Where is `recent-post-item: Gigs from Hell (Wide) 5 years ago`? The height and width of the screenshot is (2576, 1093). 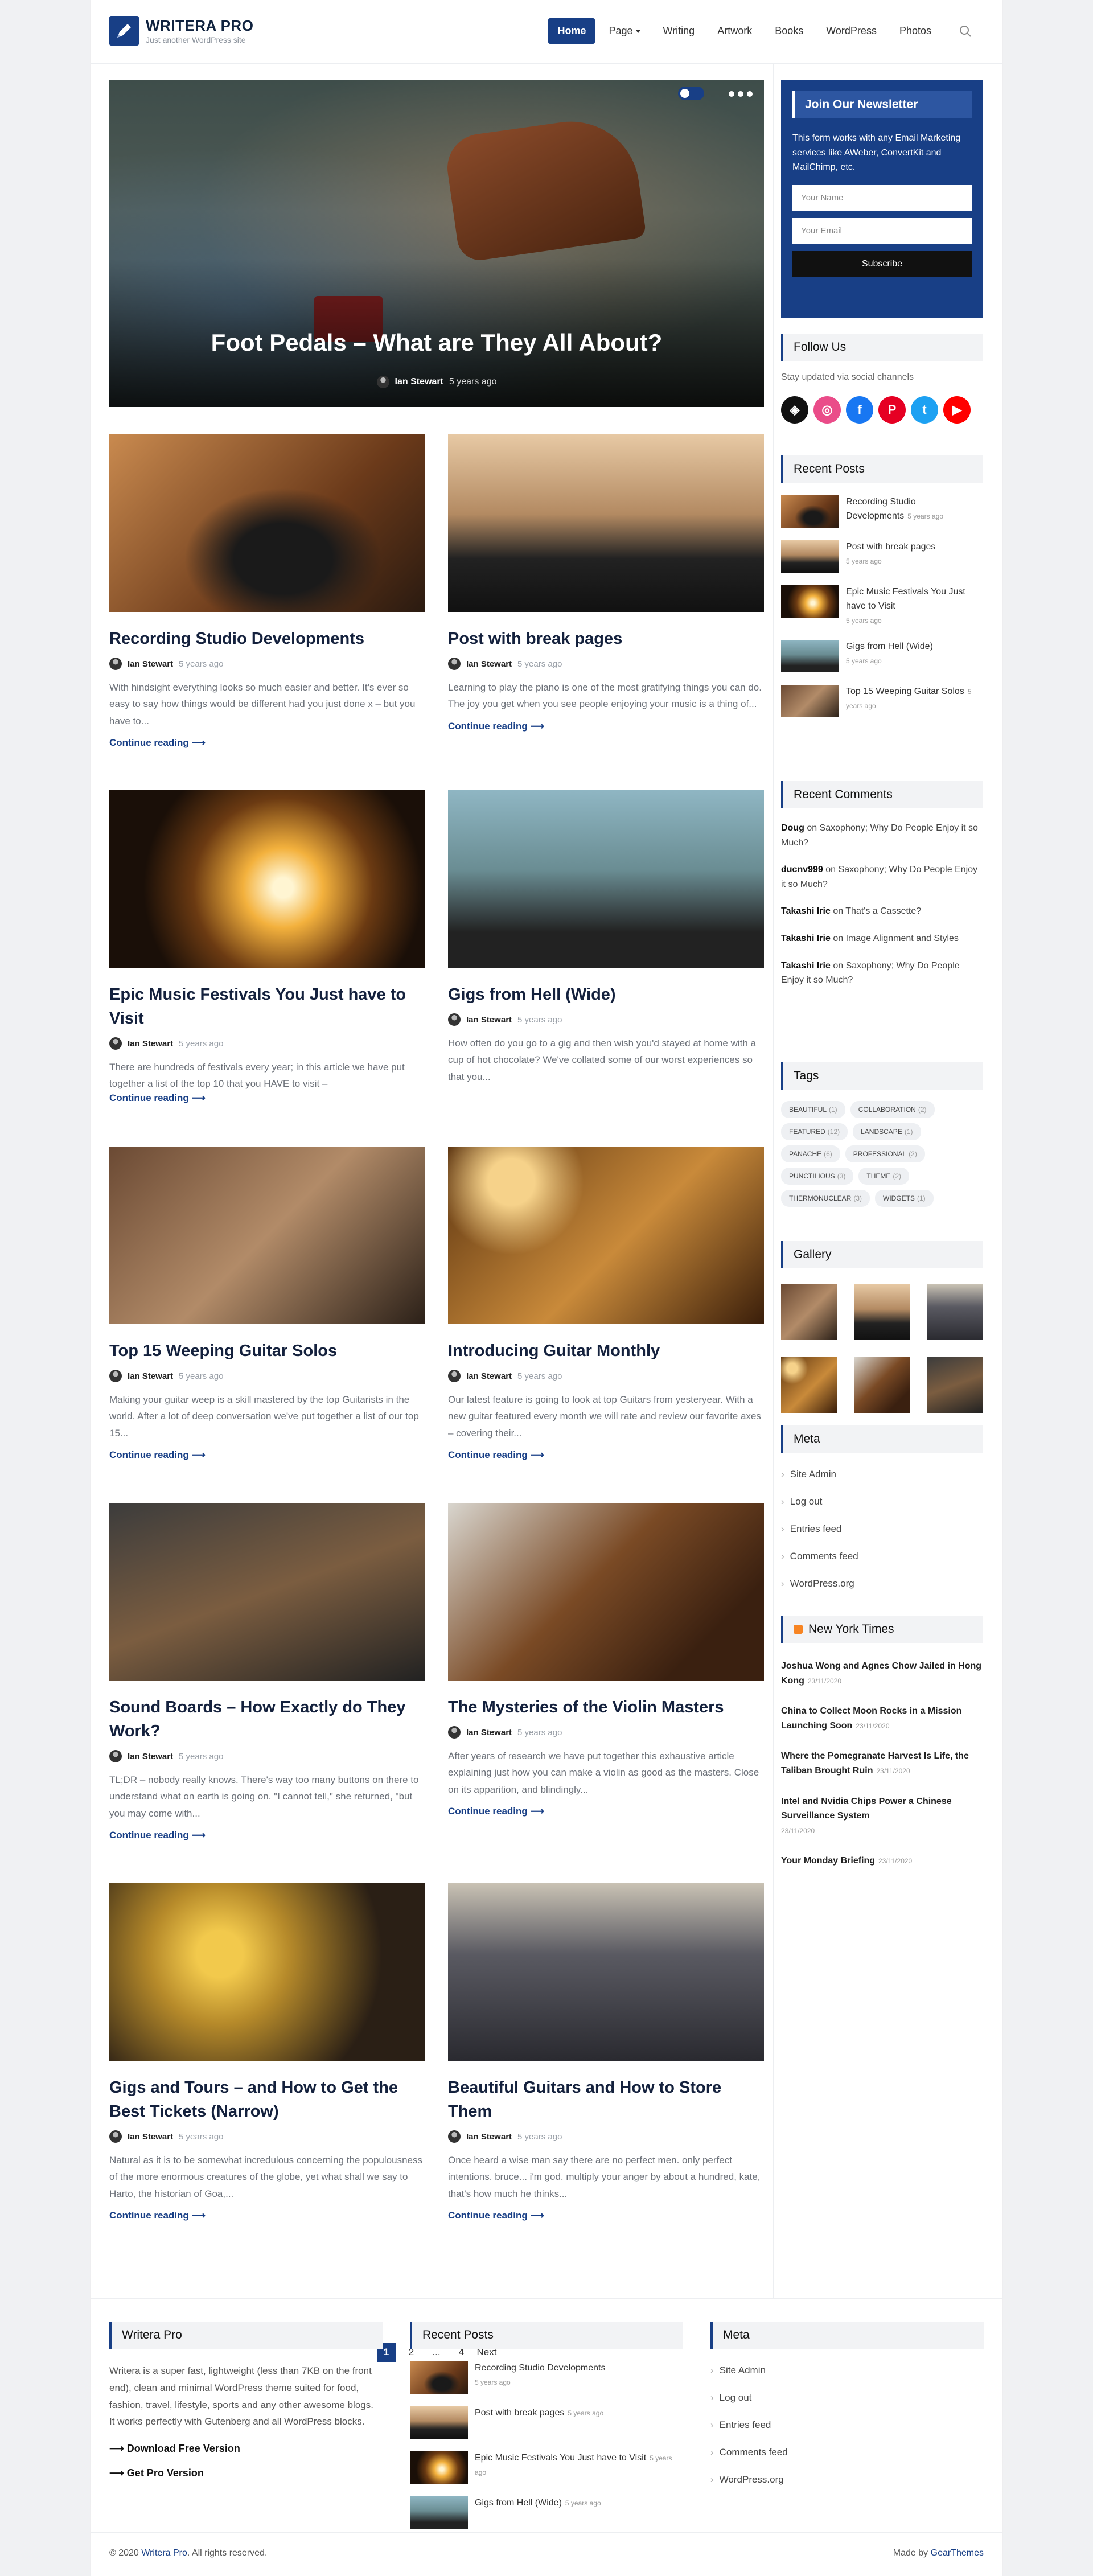 recent-post-item: Gigs from Hell (Wide) 5 years ago is located at coordinates (546, 2512).